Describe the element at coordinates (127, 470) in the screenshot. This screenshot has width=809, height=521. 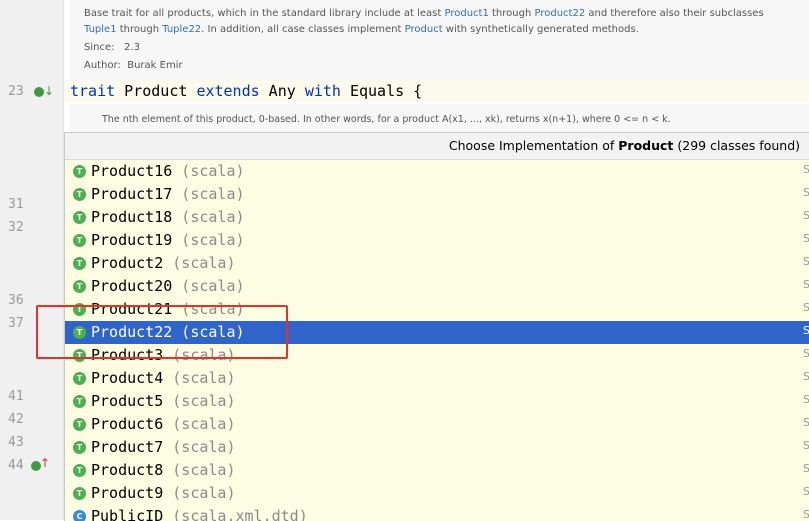
I see `class-name: Product8` at that location.